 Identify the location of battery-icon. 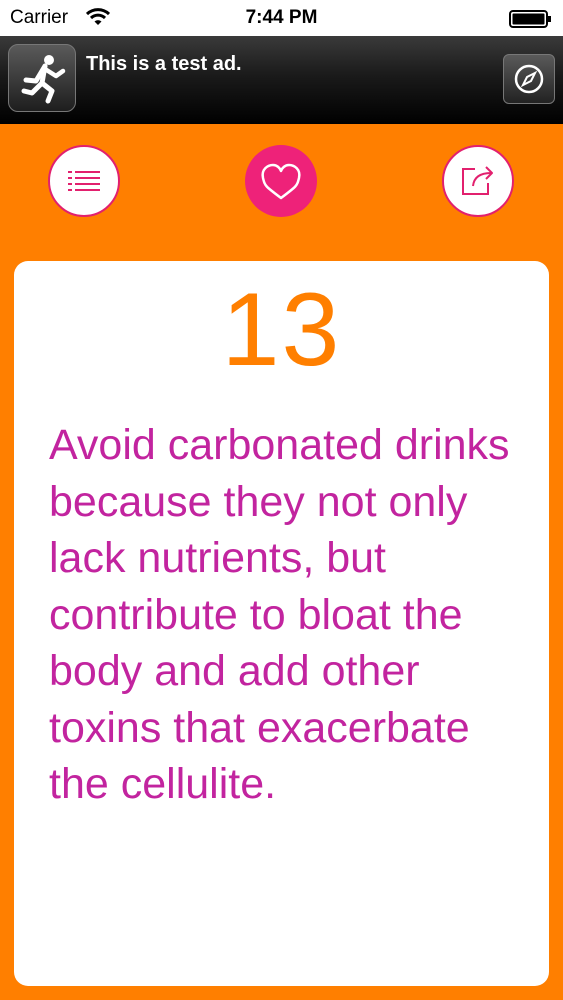
(531, 19).